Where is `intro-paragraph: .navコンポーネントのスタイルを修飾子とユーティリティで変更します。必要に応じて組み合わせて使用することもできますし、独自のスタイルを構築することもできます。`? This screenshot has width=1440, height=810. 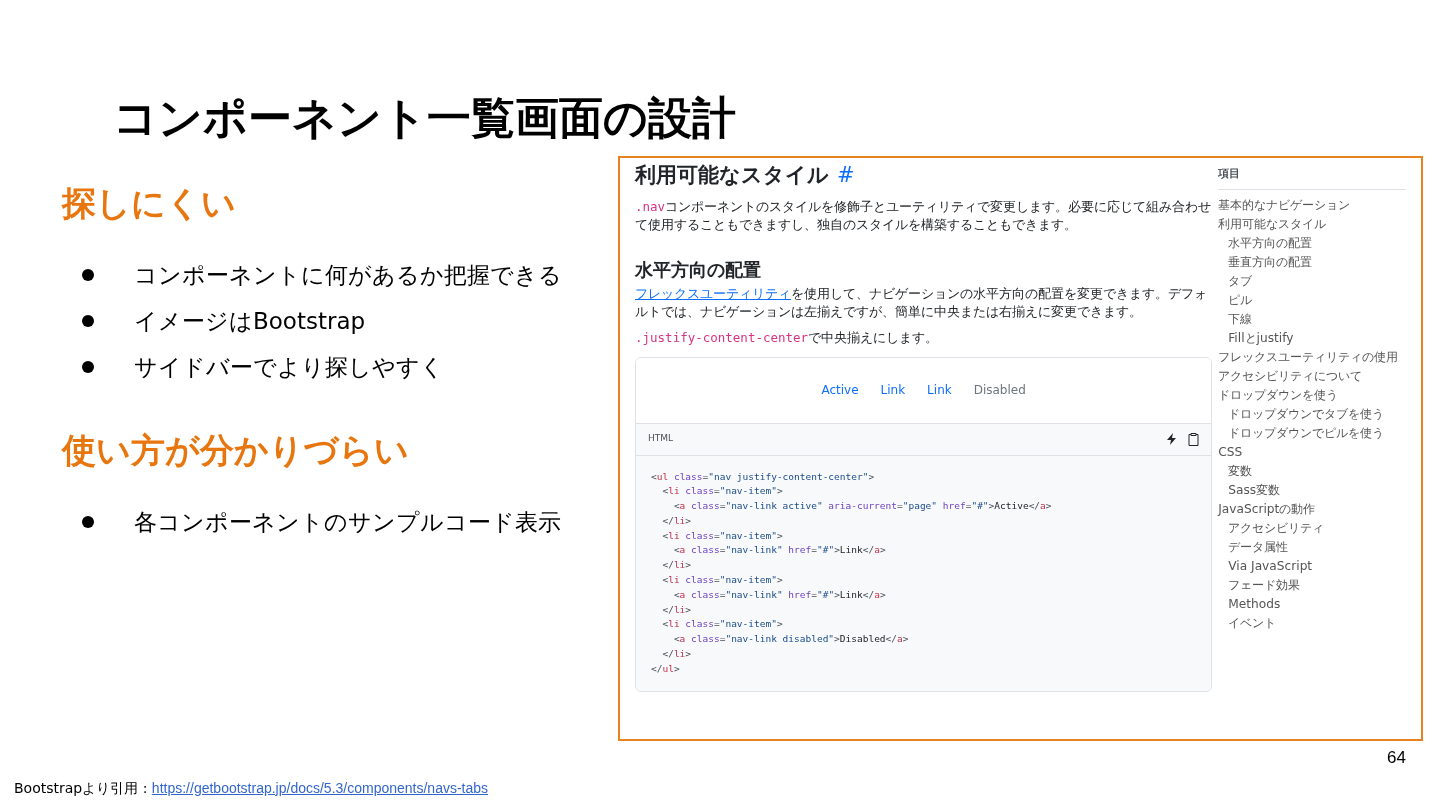
intro-paragraph: .navコンポーネントのスタイルを修飾子とユーティリティで変更します。必要に応じて組み合わせて使用することもできますし、独自のスタイルを構築することもできます。 is located at coordinates (924, 215).